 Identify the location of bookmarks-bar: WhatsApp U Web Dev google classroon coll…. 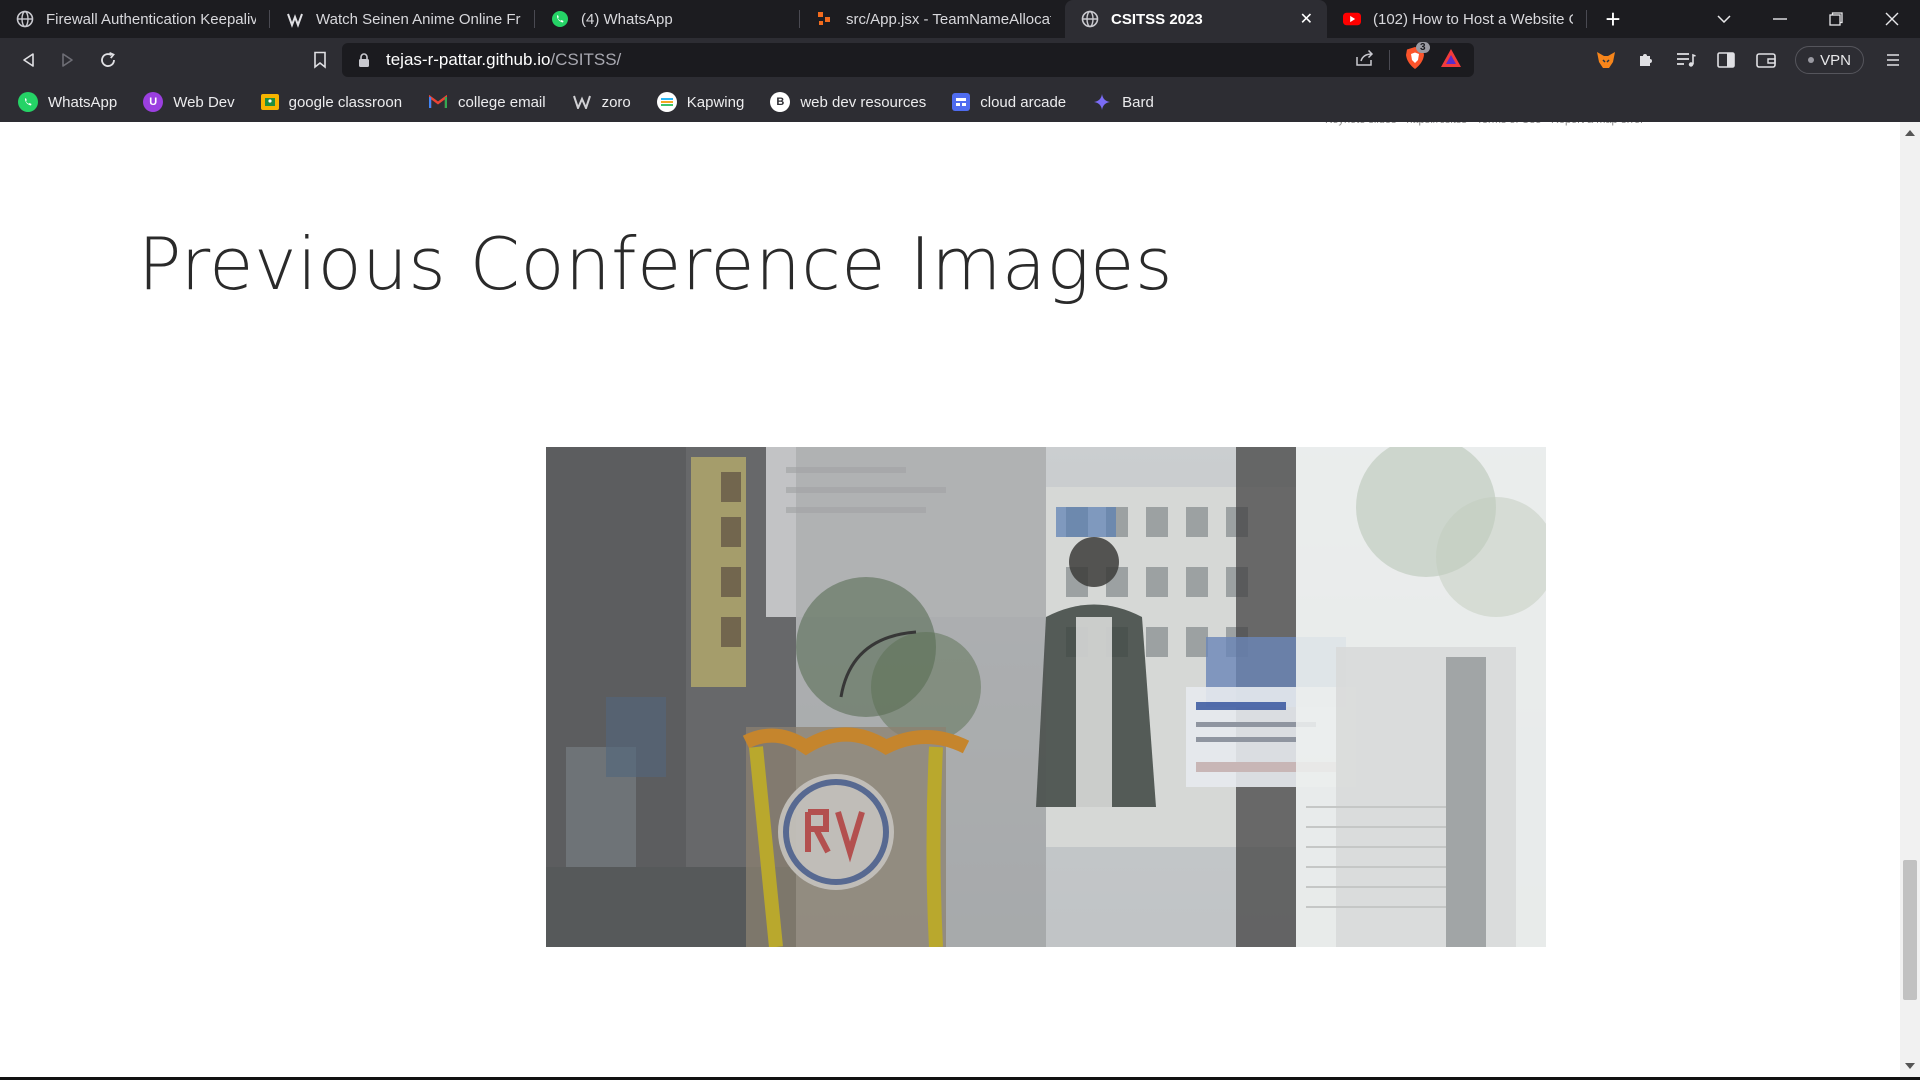
(960, 102).